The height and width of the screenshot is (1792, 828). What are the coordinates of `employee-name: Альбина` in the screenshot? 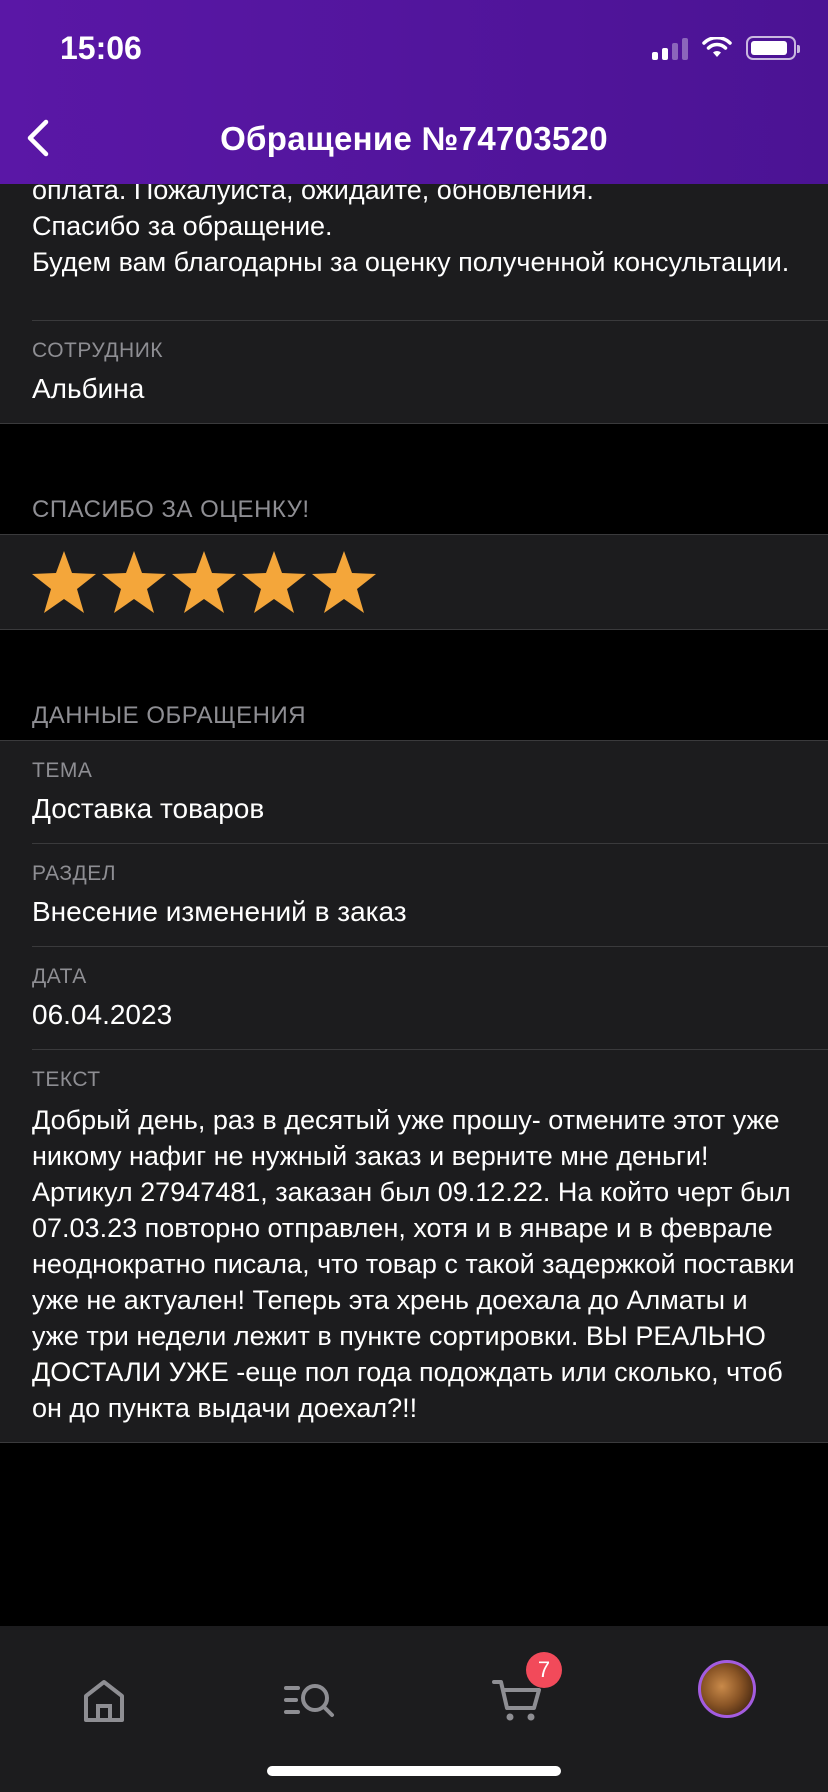 It's located at (88, 388).